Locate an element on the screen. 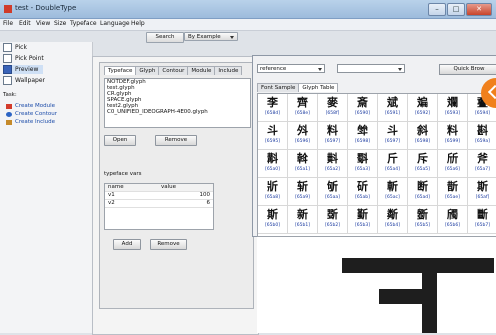 This screenshot has width=496, height=335. tab-typeface: Typeface is located at coordinates (120, 70).